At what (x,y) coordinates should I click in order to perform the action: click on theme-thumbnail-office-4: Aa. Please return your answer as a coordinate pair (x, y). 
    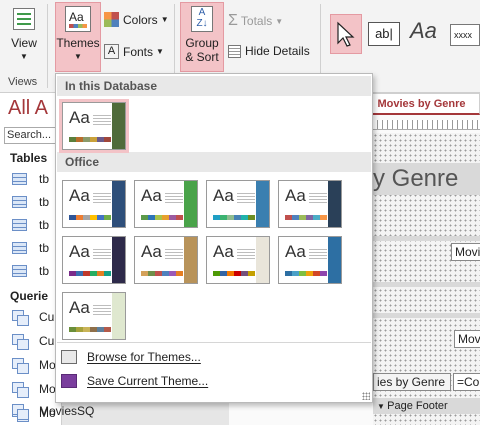
    Looking at the image, I should click on (310, 204).